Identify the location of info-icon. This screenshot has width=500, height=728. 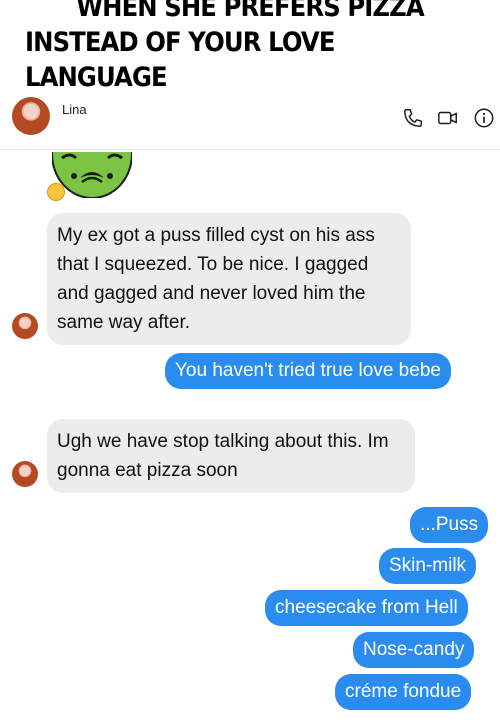
(484, 118).